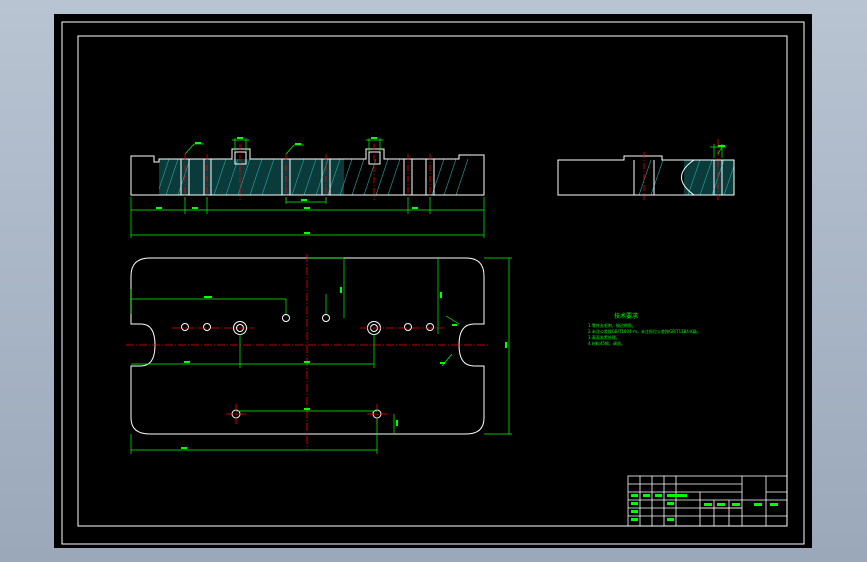 This screenshot has width=867, height=562. I want to click on tech-req-line-1: 1.零件去毛刺、锐边倒角。, so click(612, 325).